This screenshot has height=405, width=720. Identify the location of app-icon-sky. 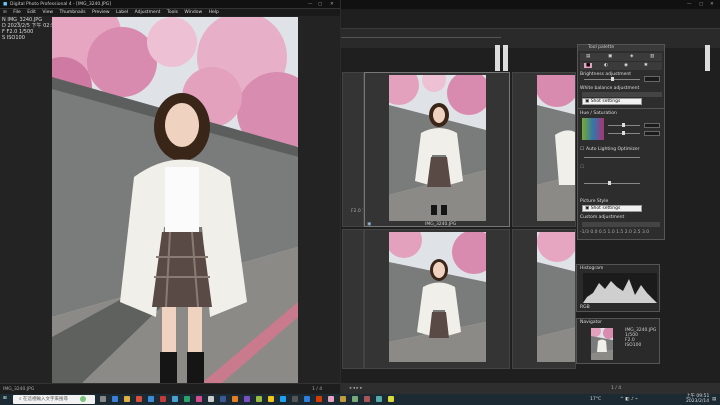
(283, 399).